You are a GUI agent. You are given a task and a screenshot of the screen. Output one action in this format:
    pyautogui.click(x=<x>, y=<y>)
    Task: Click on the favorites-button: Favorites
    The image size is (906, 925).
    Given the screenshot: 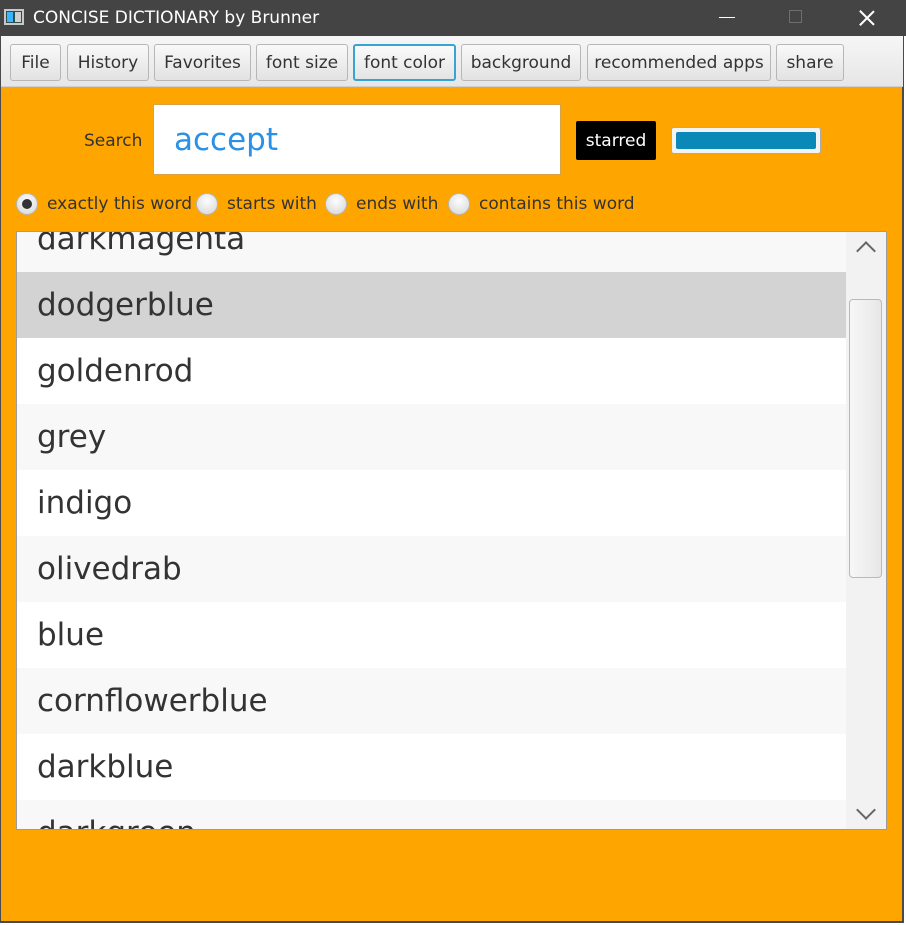 What is the action you would take?
    pyautogui.click(x=202, y=62)
    